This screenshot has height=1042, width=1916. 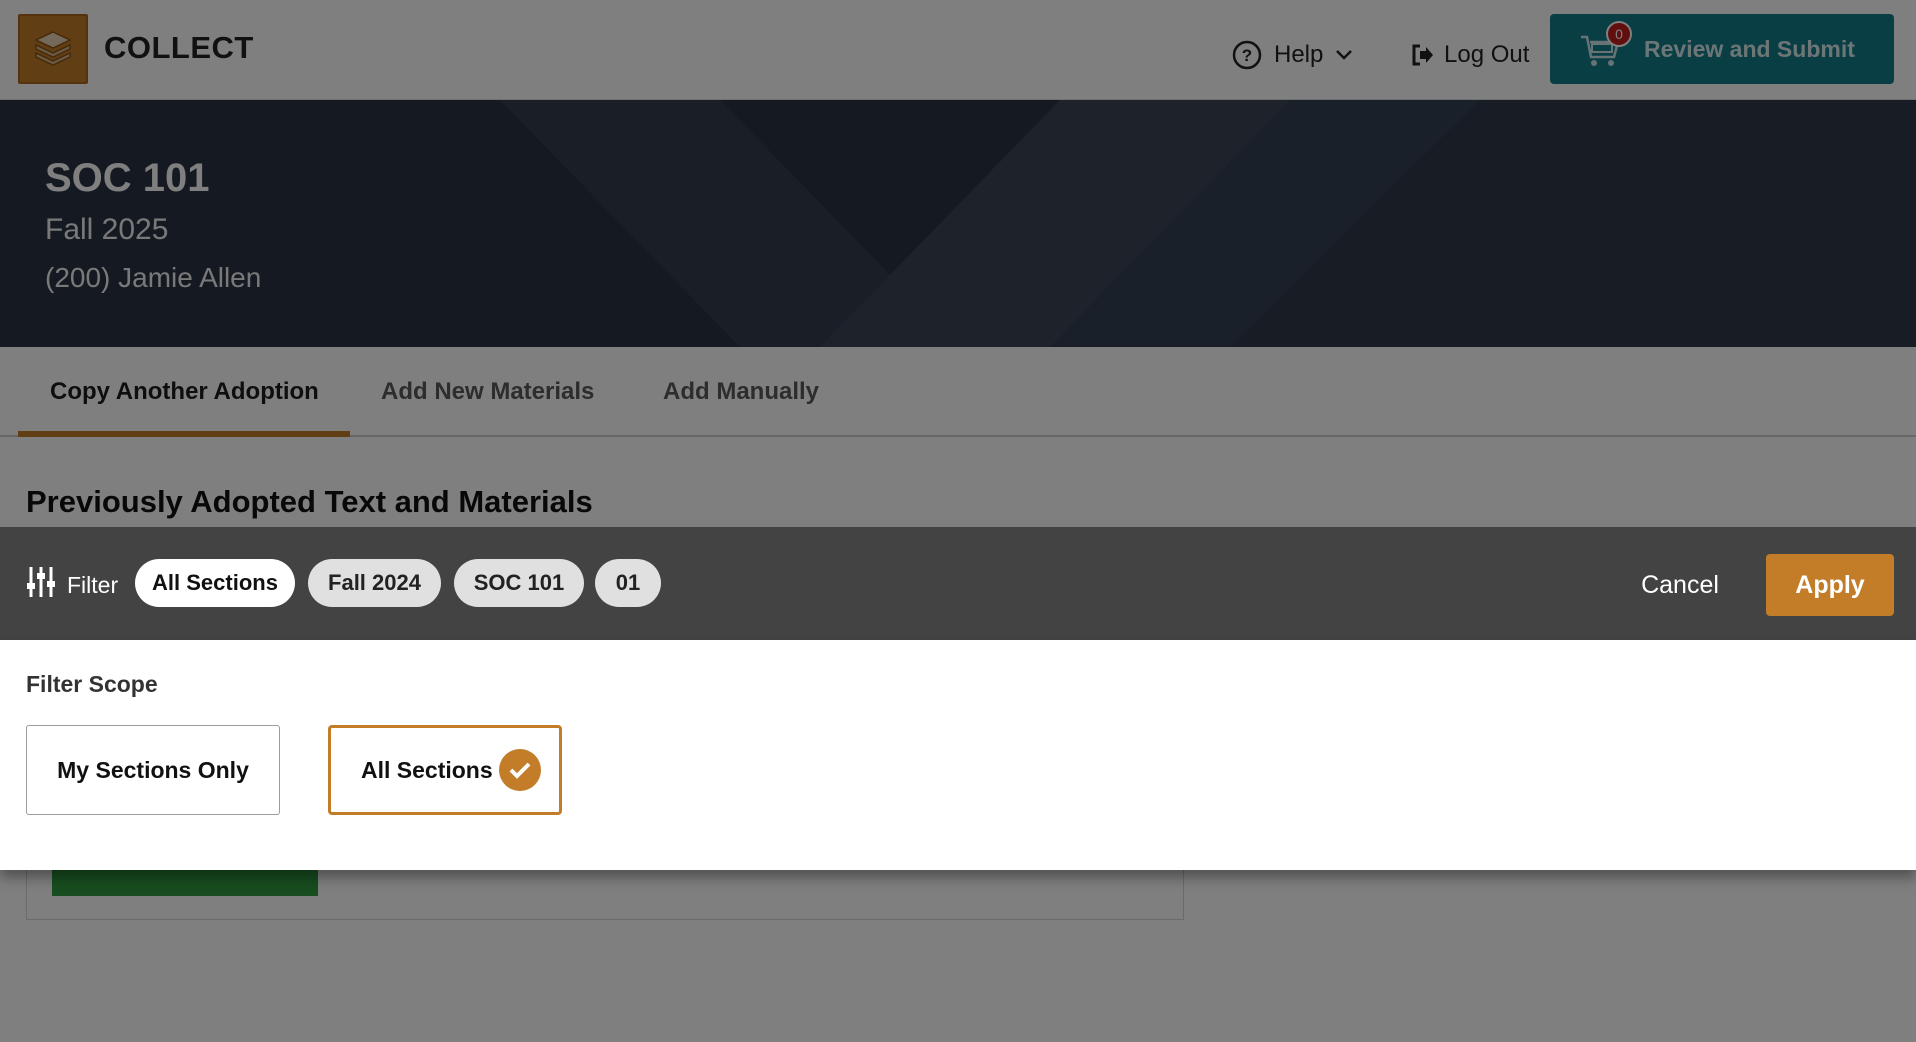 What do you see at coordinates (427, 769) in the screenshot?
I see `scope-option-label: All Sections` at bounding box center [427, 769].